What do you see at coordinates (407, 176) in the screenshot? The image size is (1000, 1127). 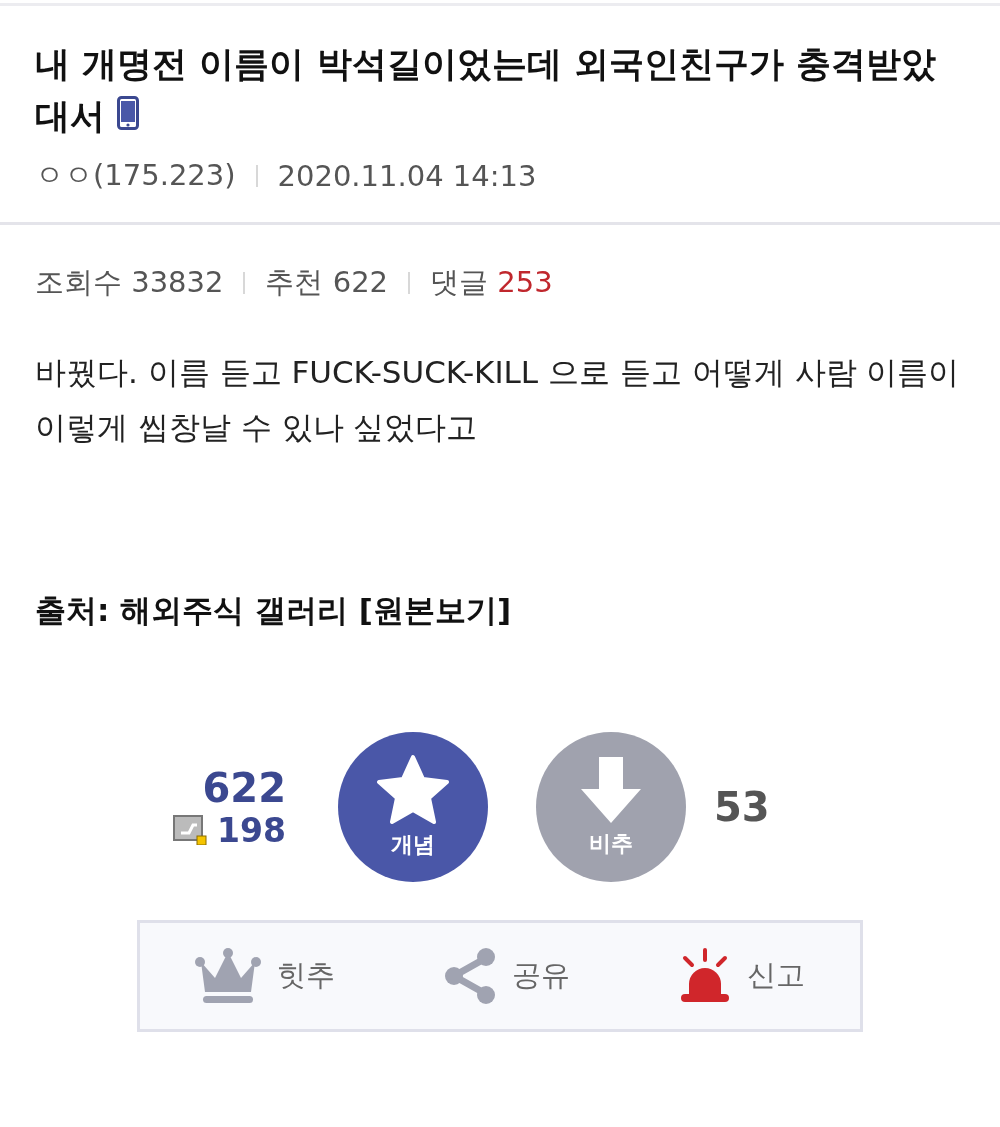 I see `post-date: 2020.11.04 14:13` at bounding box center [407, 176].